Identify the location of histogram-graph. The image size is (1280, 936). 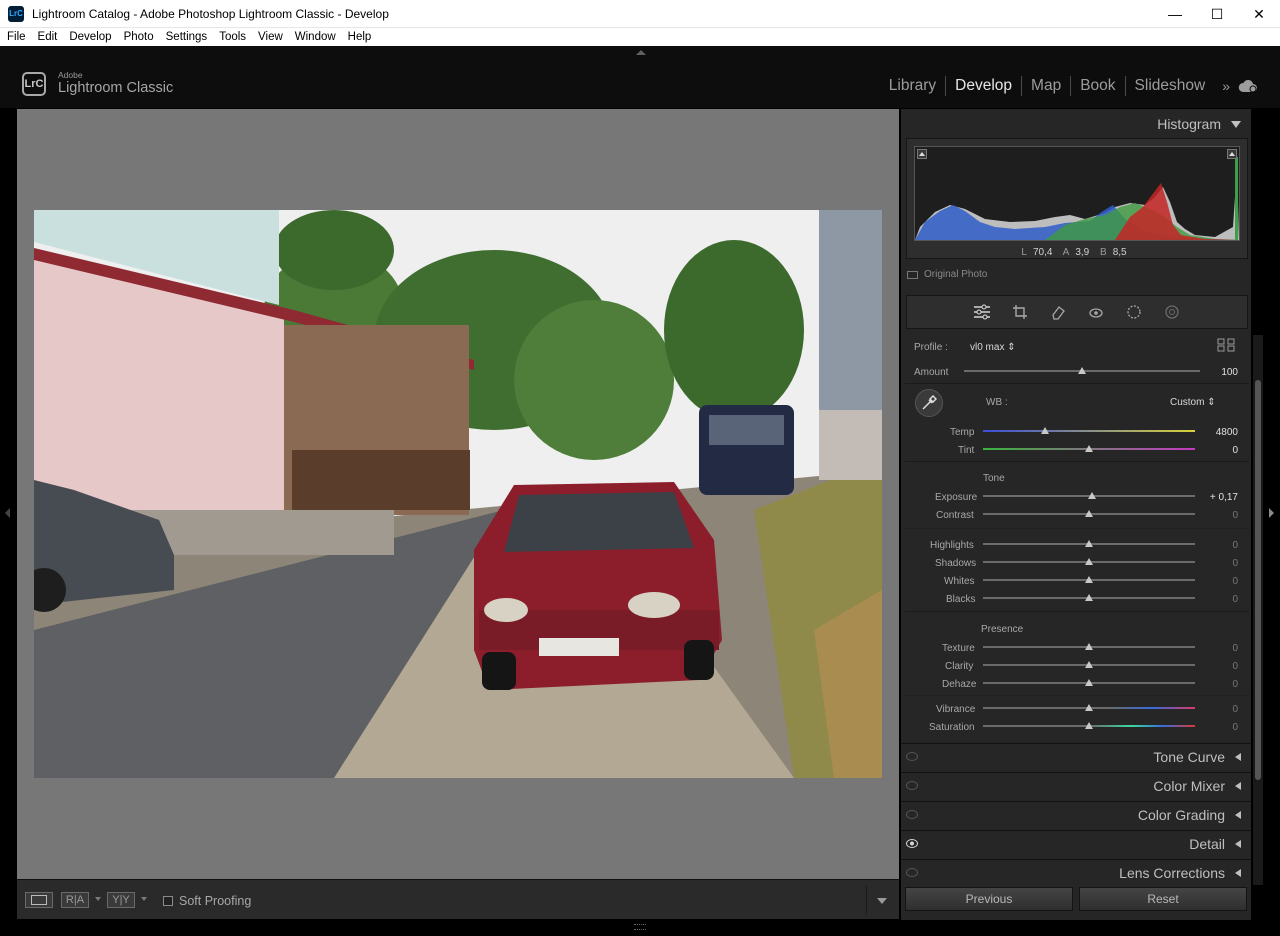
(1077, 193).